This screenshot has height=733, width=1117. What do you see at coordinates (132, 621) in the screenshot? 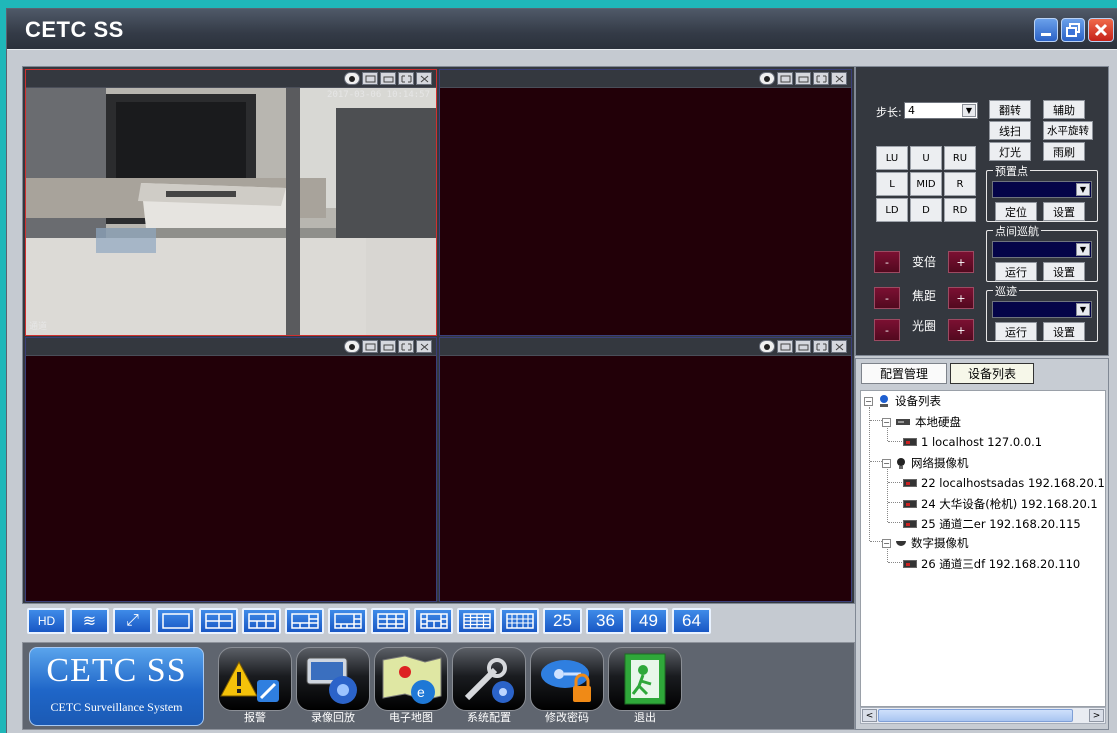
I see `fullscreen-button: ⤢` at bounding box center [132, 621].